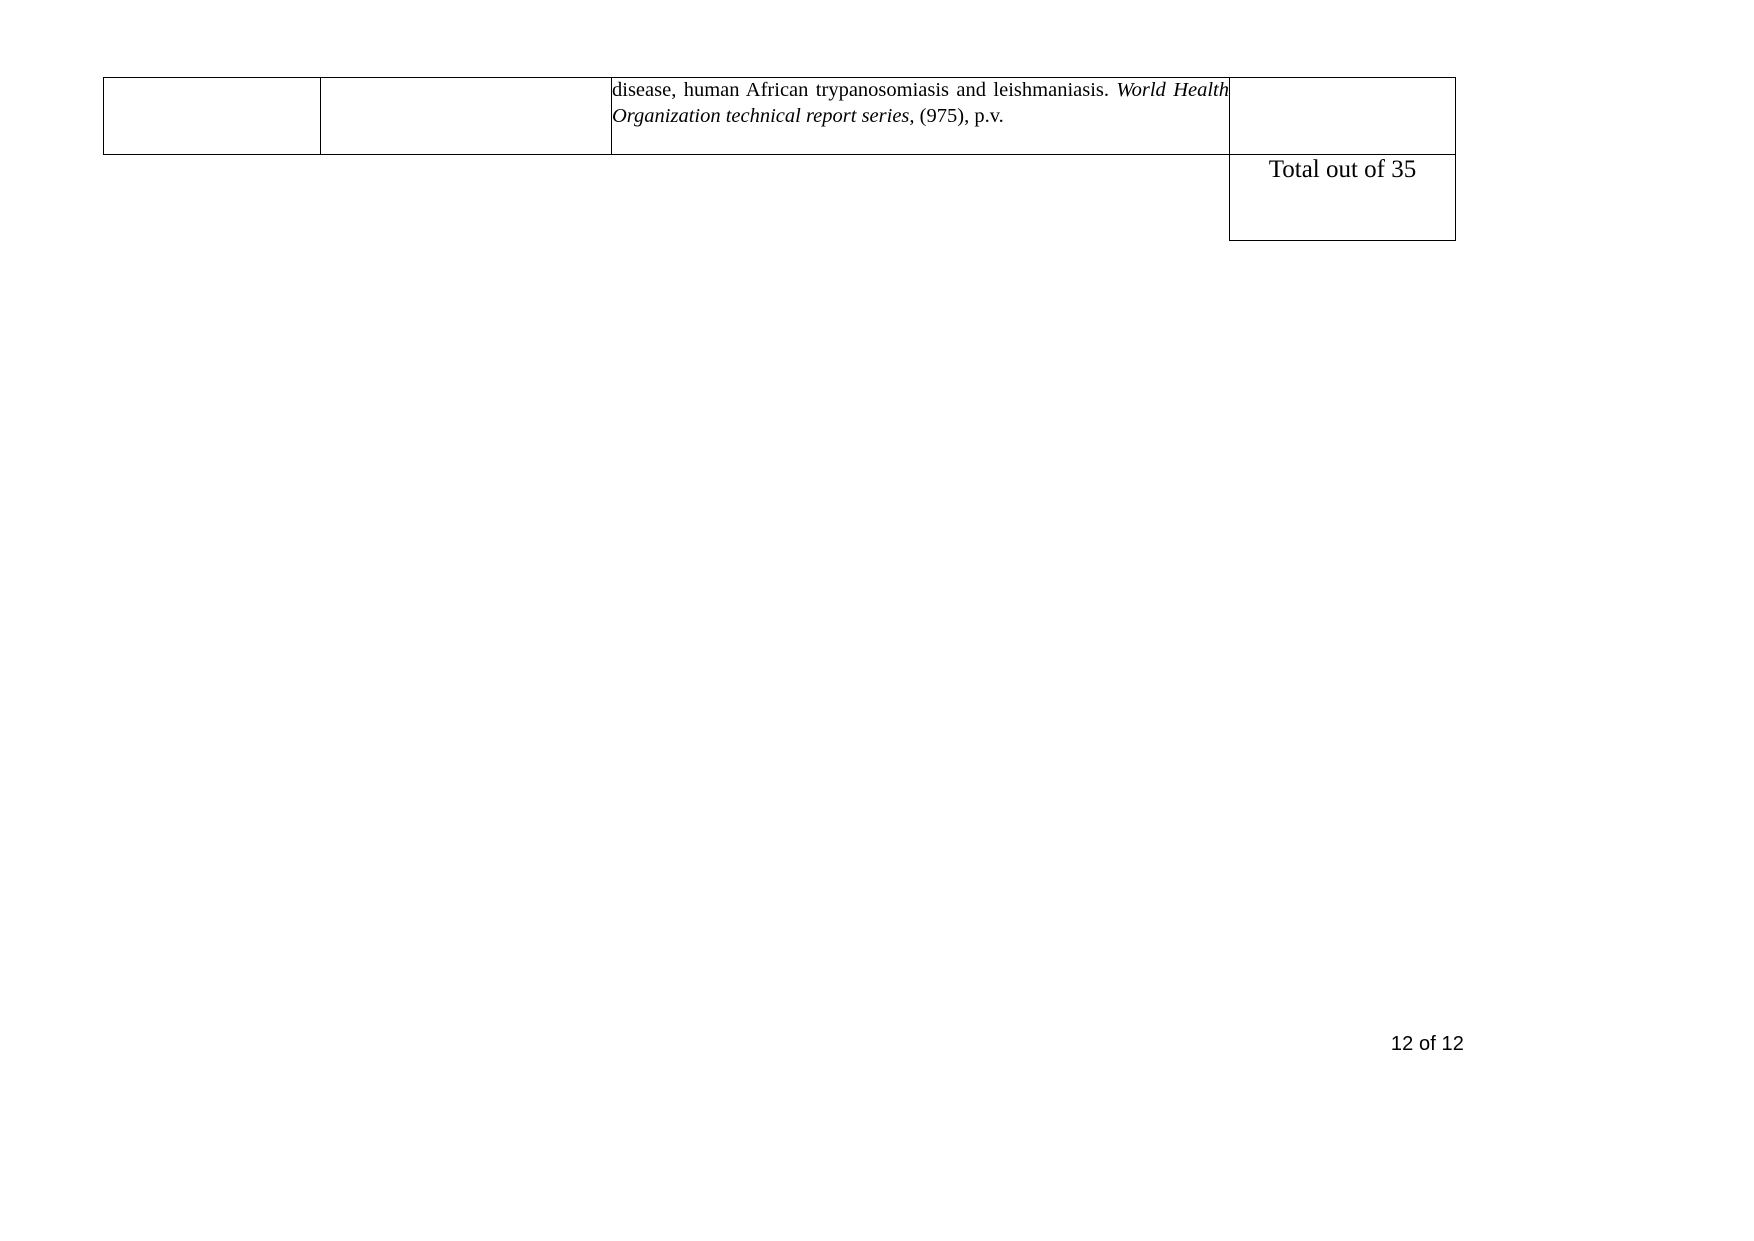 Image resolution: width=1754 pixels, height=1241 pixels. Describe the element at coordinates (959, 115) in the screenshot. I see `reference-text-trailing: (975), p.v.` at that location.